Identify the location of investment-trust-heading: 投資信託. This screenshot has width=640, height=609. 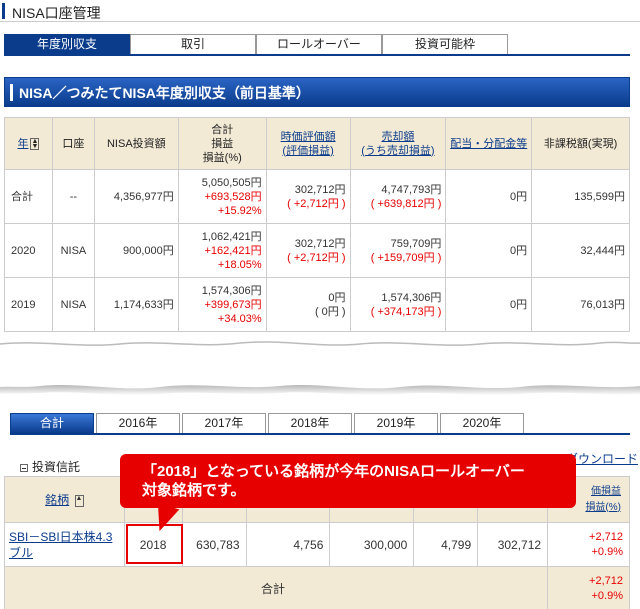
(50, 466).